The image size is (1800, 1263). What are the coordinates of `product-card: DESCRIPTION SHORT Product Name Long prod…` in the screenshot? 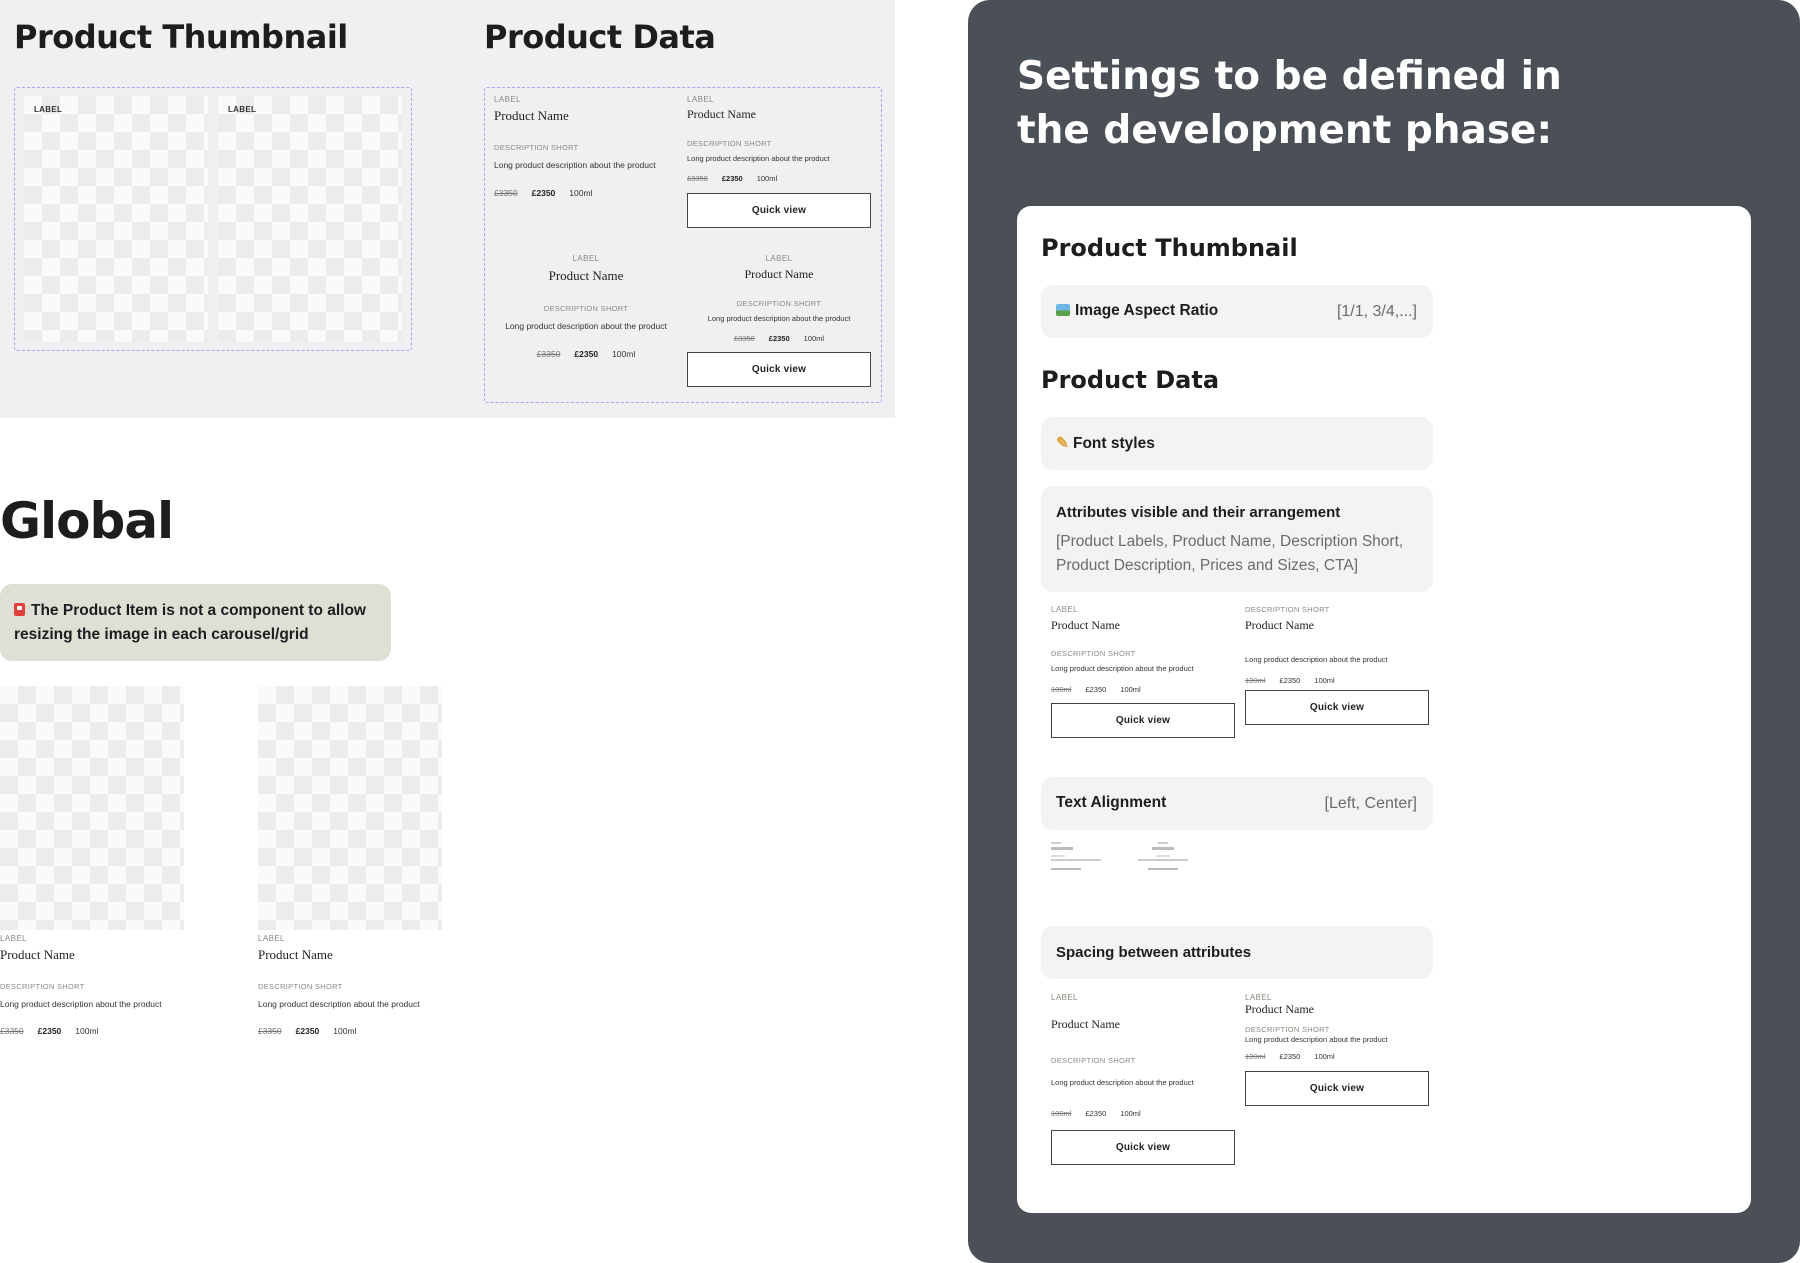 It's located at (1337, 645).